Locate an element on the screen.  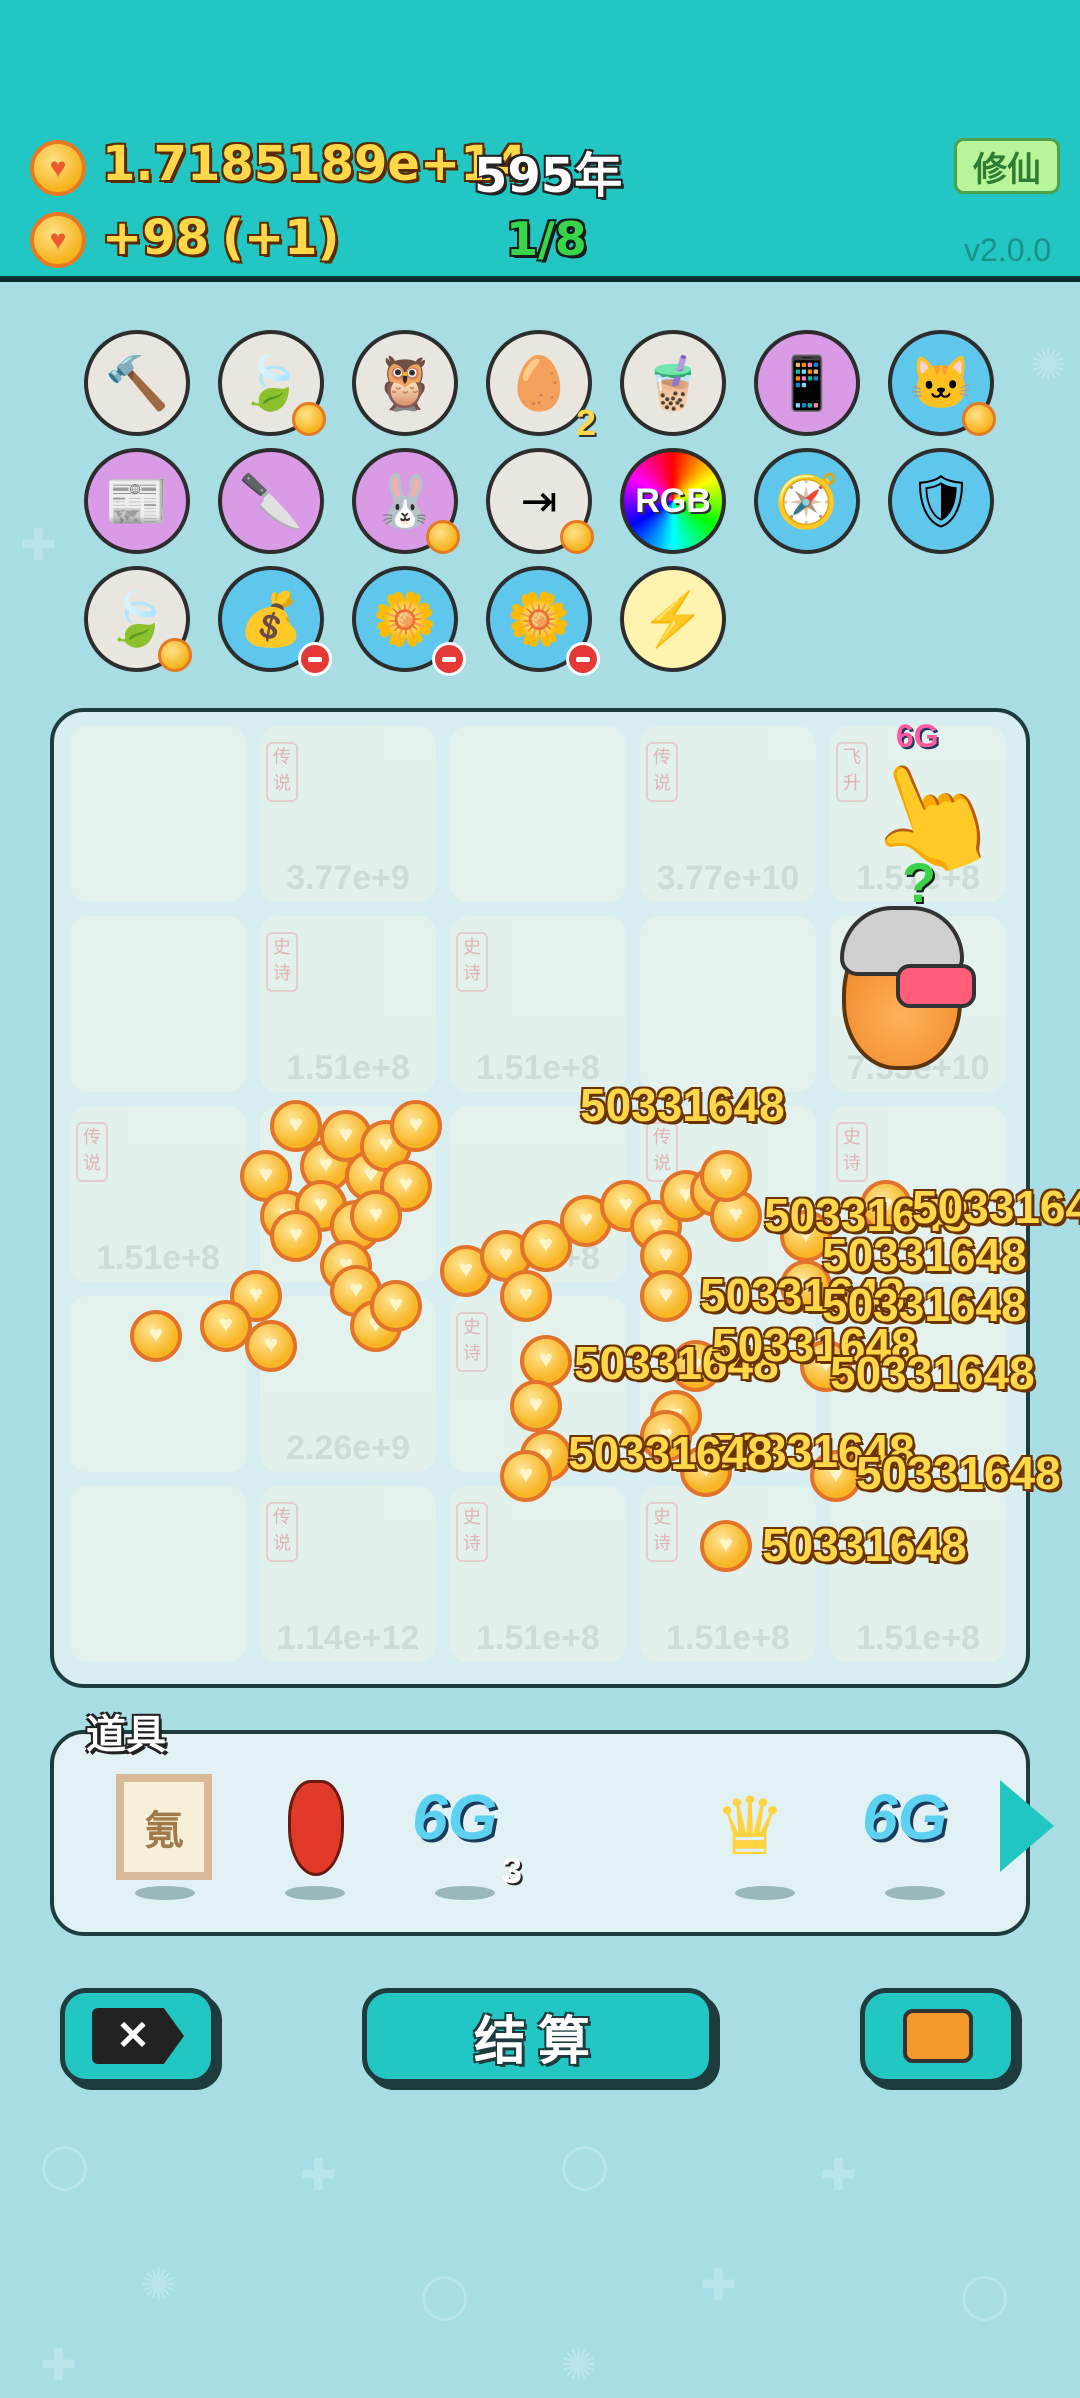
time-magazine-skill: 📰 is located at coordinates (137, 501).